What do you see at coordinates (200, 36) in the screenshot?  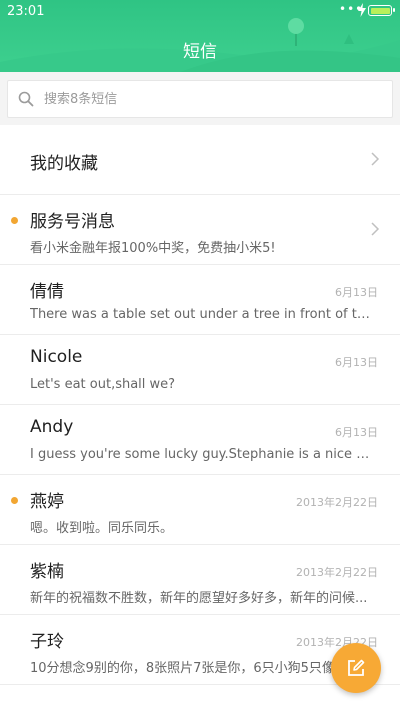 I see `app-header: 23:01 ••• 短信` at bounding box center [200, 36].